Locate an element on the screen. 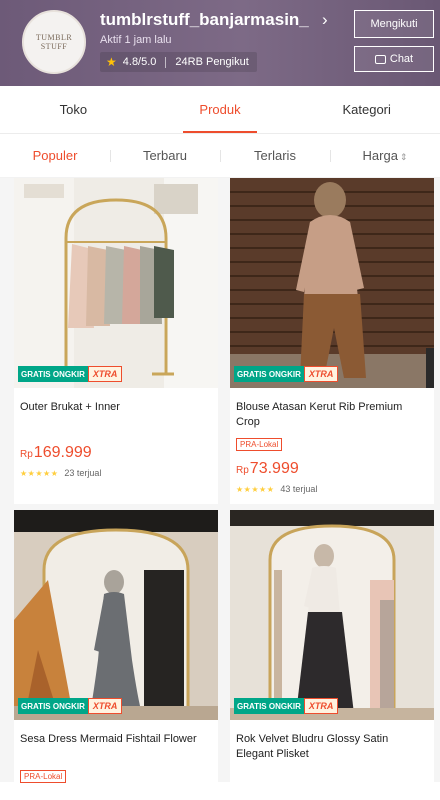  chat-icon is located at coordinates (380, 59).